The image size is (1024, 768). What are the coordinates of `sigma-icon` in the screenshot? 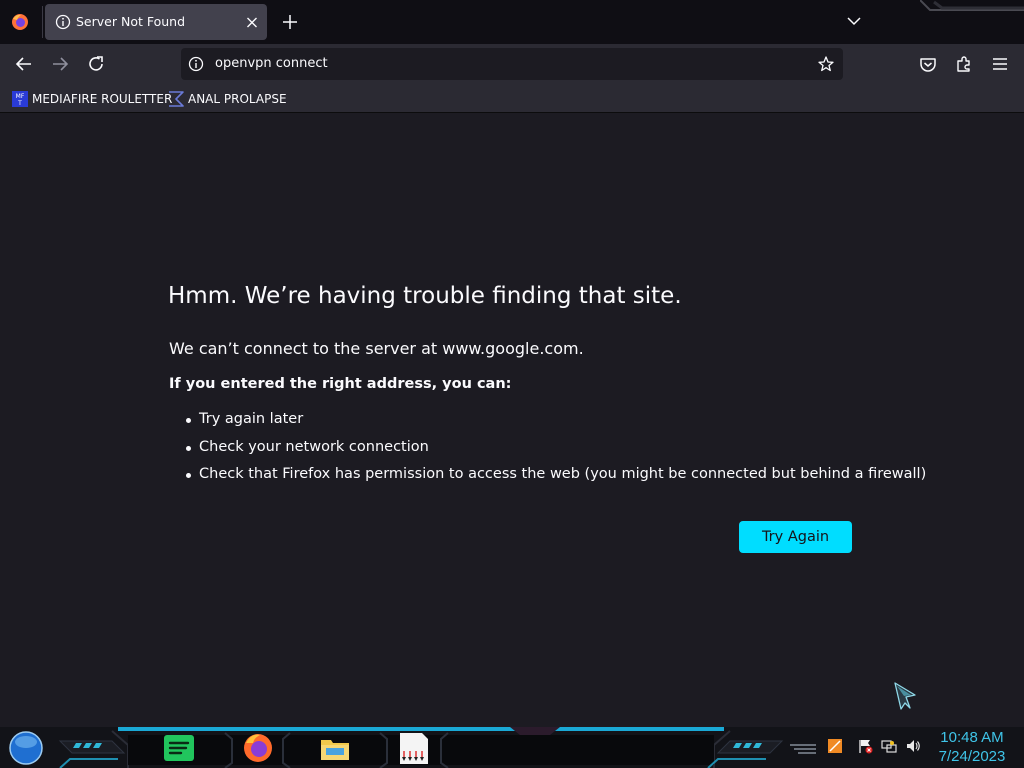 It's located at (176, 99).